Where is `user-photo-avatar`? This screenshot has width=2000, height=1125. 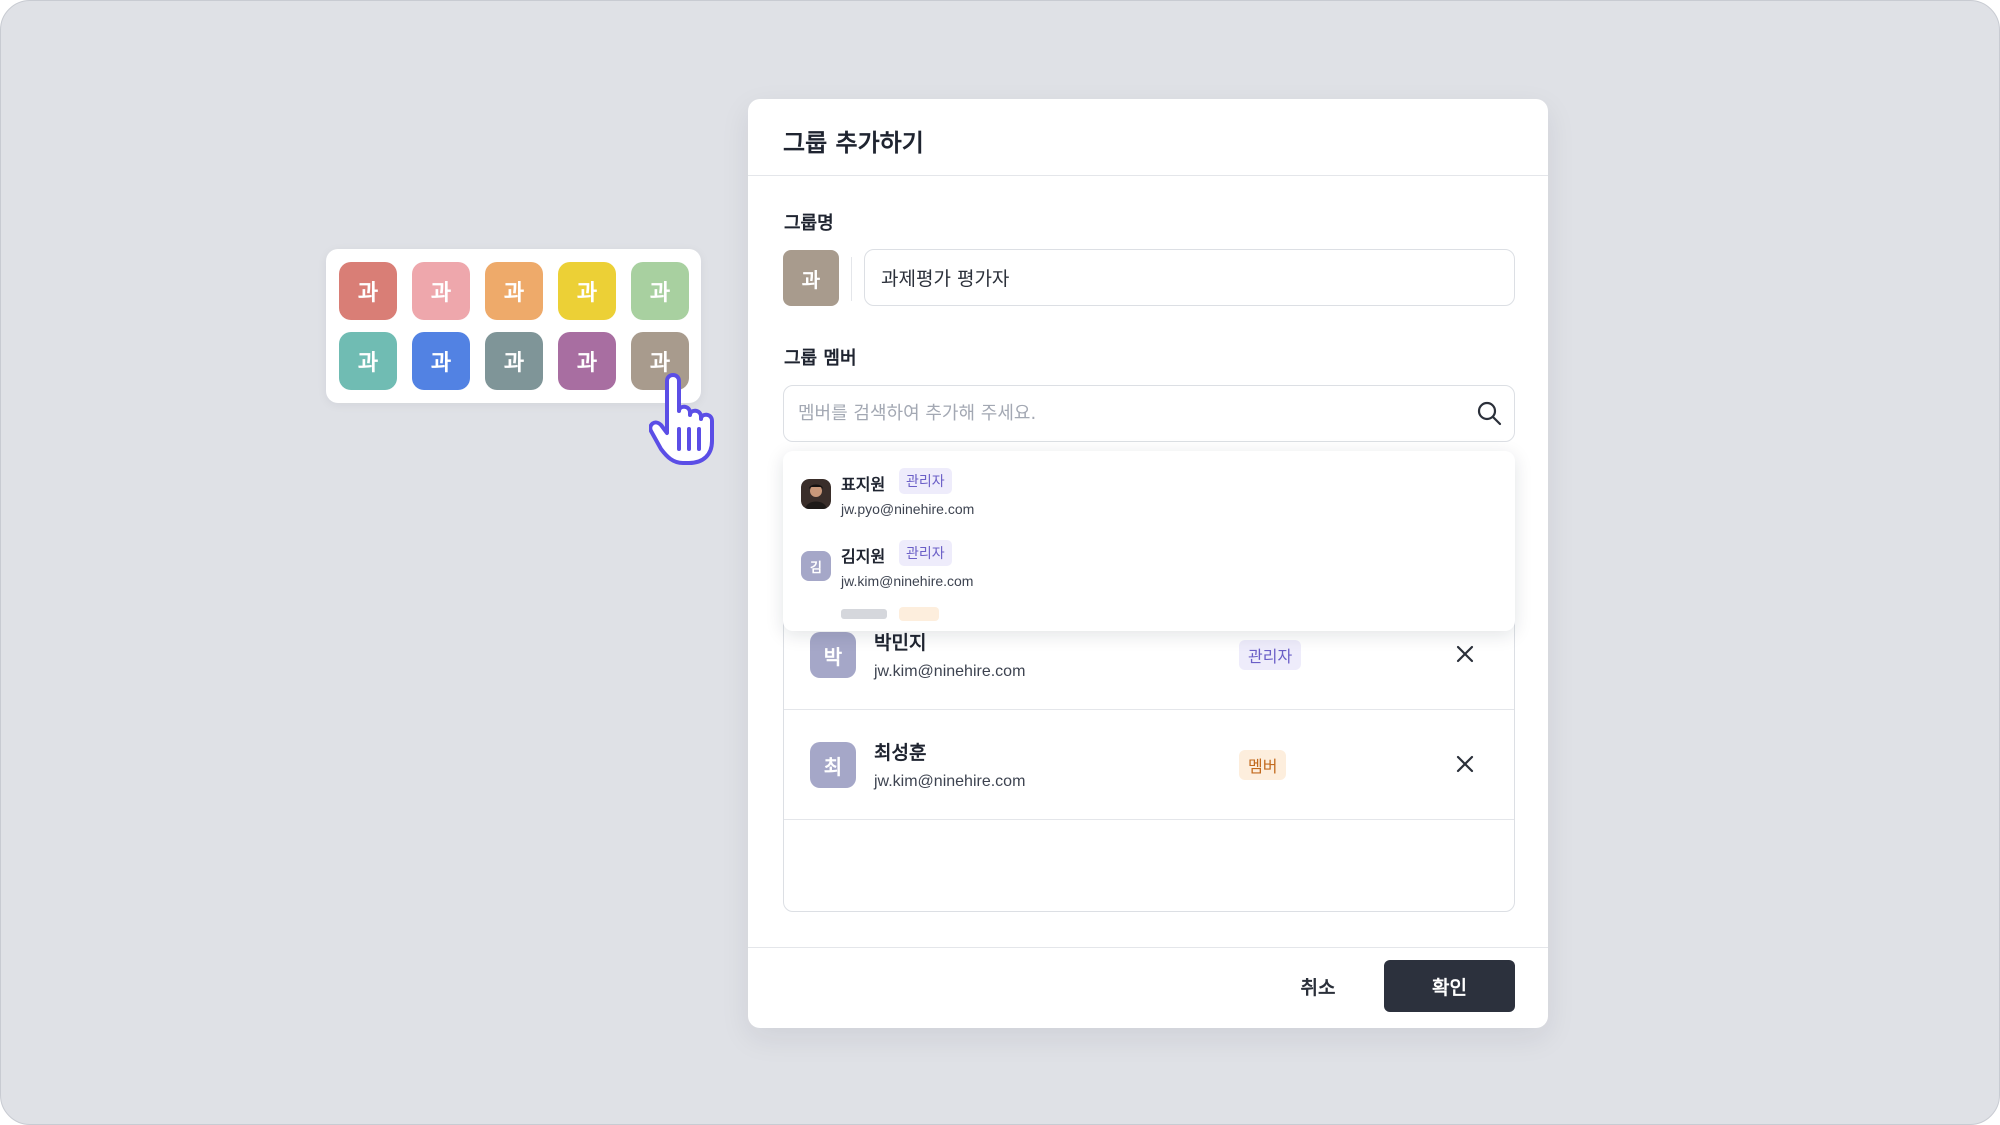 user-photo-avatar is located at coordinates (816, 494).